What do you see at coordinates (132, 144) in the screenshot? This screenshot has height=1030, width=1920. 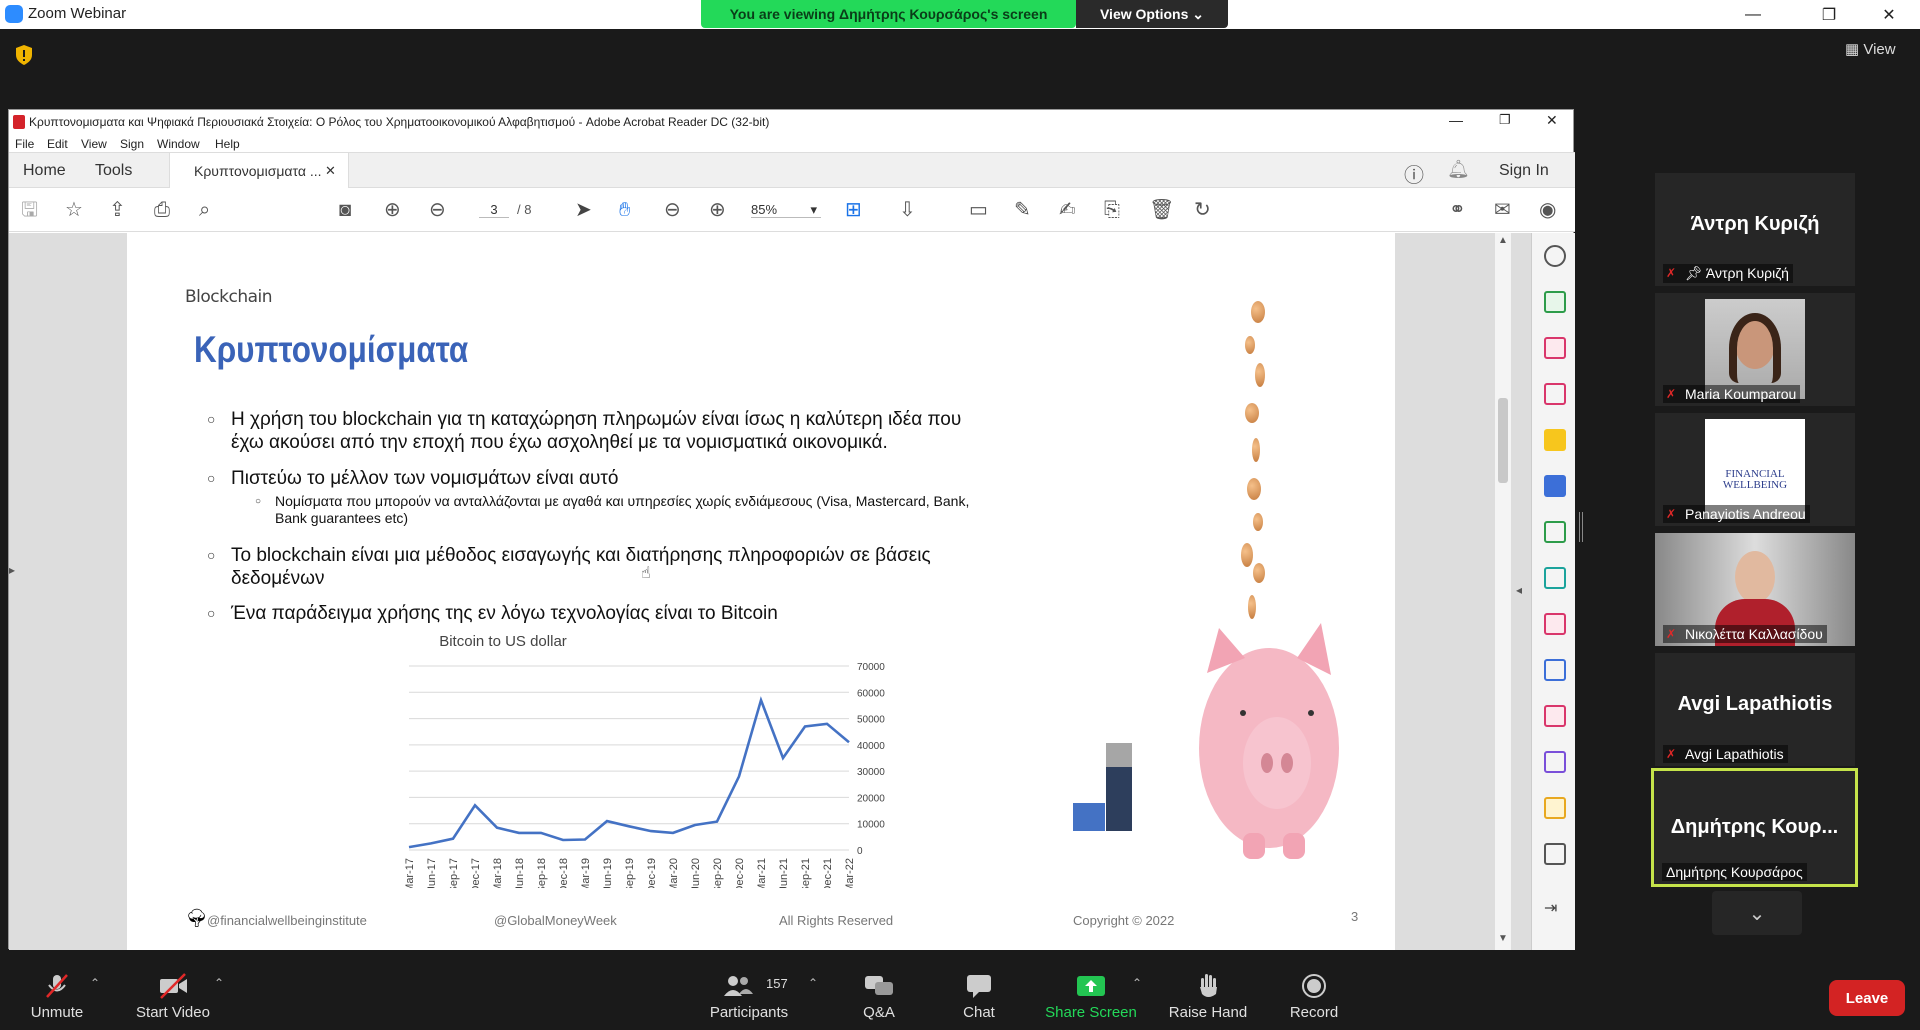 I see `menu-sign: Sign` at bounding box center [132, 144].